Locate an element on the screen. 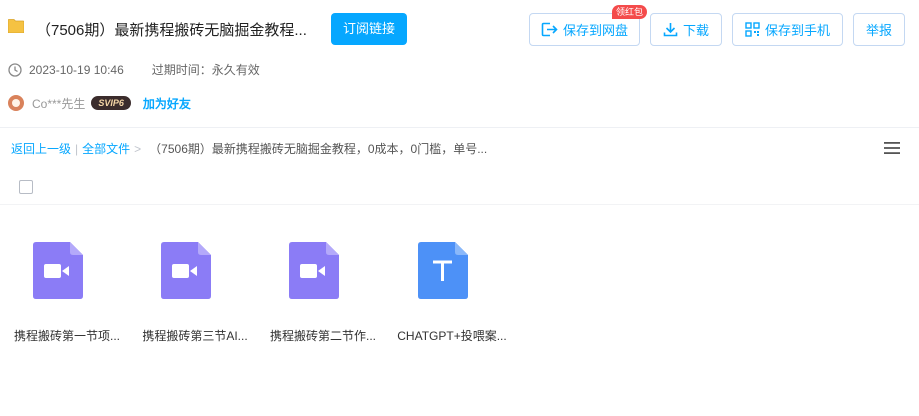 The image size is (919, 416). vip-badge: SVIP6 is located at coordinates (111, 103).